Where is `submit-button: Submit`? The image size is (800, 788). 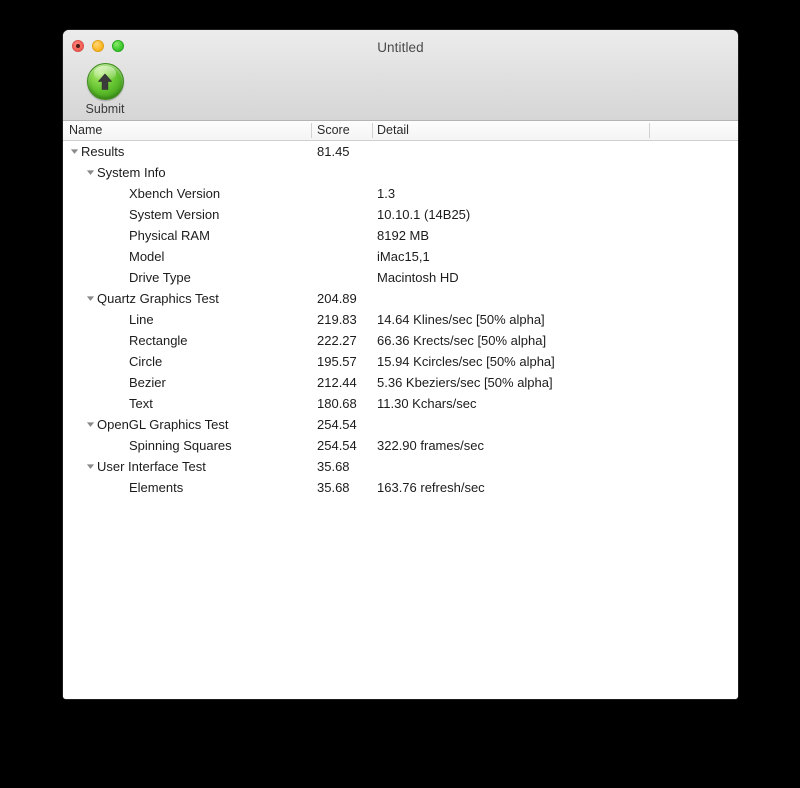 submit-button: Submit is located at coordinates (105, 90).